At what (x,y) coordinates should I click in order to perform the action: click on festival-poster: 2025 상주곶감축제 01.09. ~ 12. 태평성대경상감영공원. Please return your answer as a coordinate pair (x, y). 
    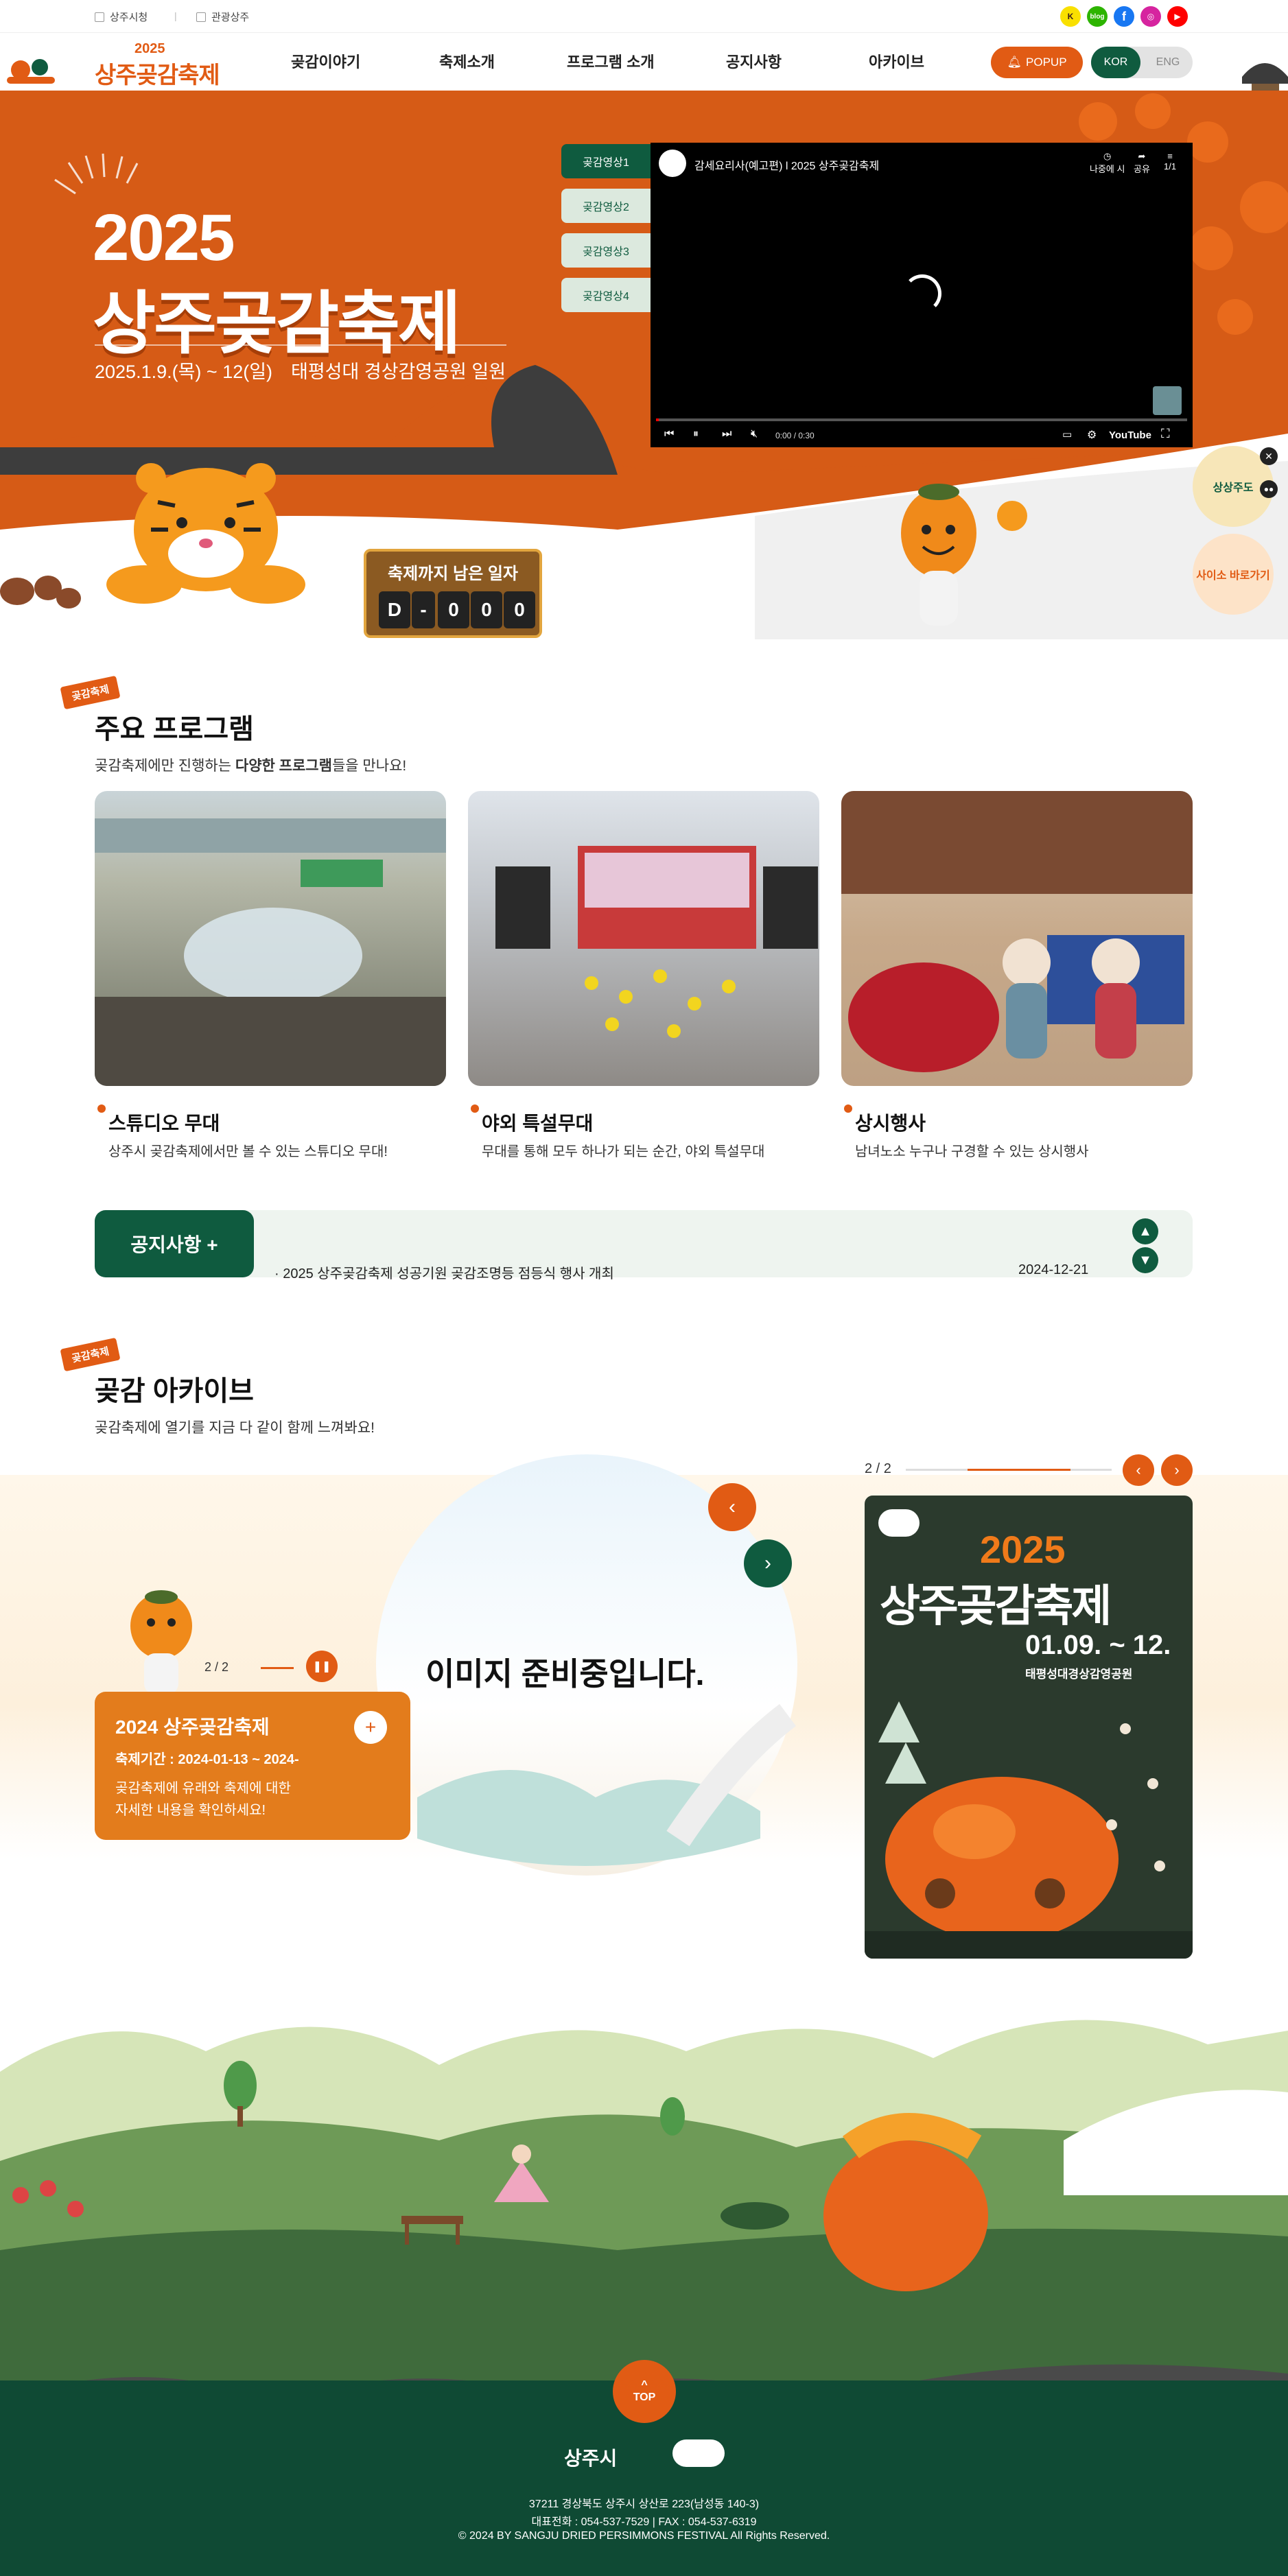
    Looking at the image, I should click on (1029, 1727).